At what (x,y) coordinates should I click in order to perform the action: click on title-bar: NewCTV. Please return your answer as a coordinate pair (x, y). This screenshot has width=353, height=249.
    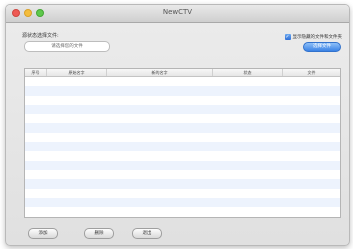
    Looking at the image, I should click on (177, 14).